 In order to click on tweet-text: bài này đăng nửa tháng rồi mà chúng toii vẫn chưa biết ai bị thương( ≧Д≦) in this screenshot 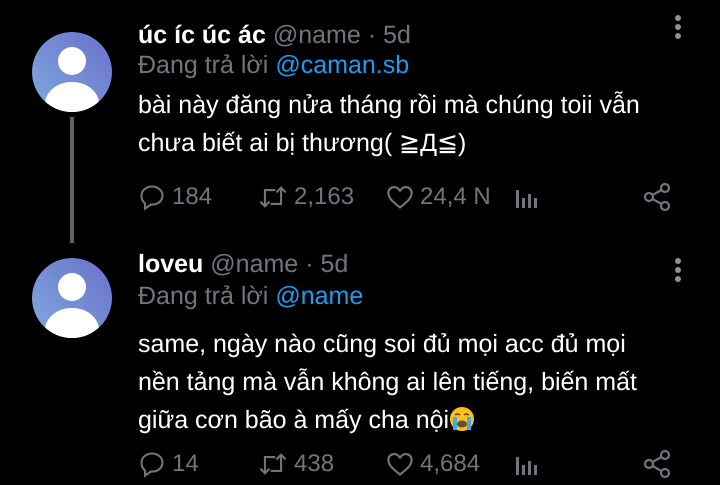, I will do `click(389, 124)`.